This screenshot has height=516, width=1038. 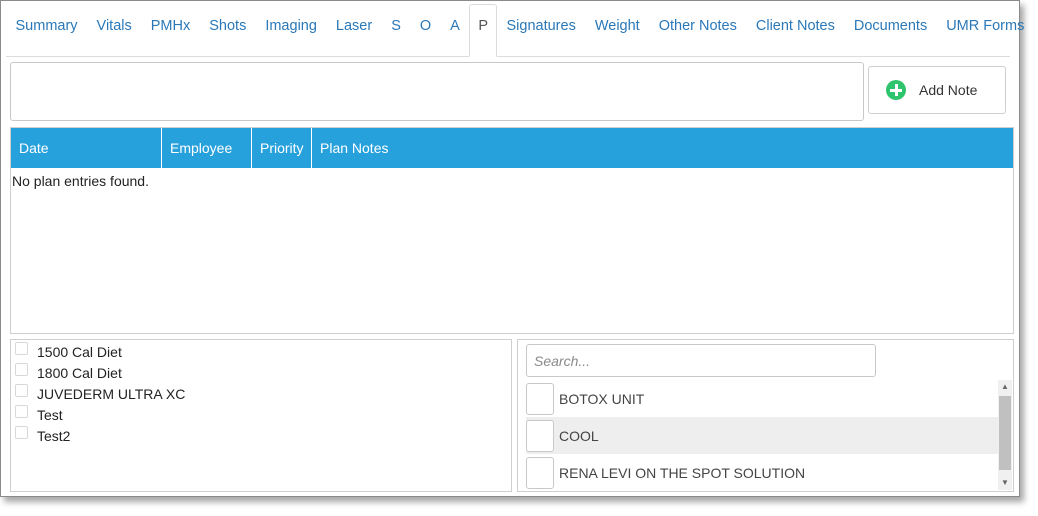 What do you see at coordinates (261, 435) in the screenshot?
I see `list-item: Test2` at bounding box center [261, 435].